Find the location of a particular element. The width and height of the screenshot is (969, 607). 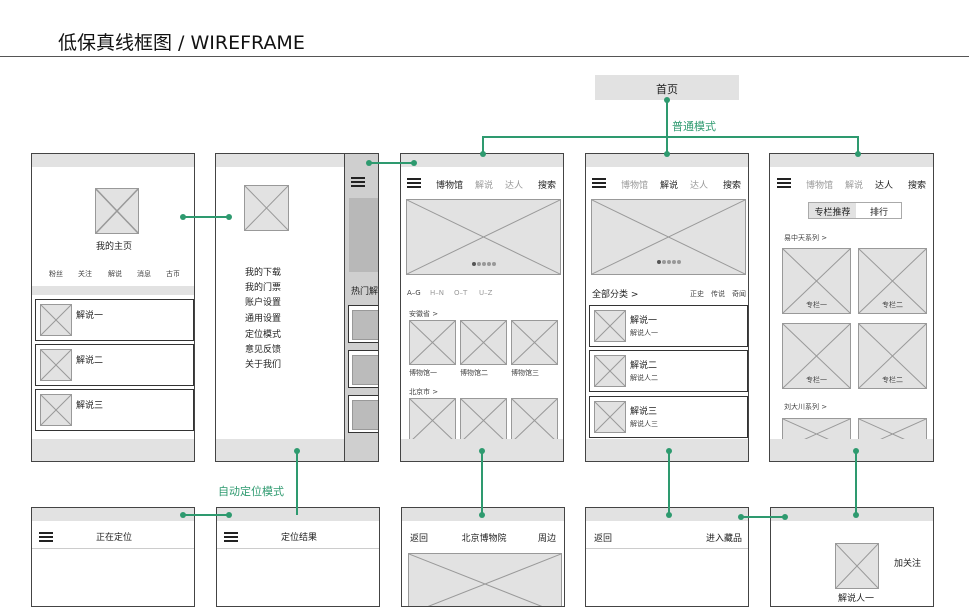

stat-message: 消息 is located at coordinates (144, 274).